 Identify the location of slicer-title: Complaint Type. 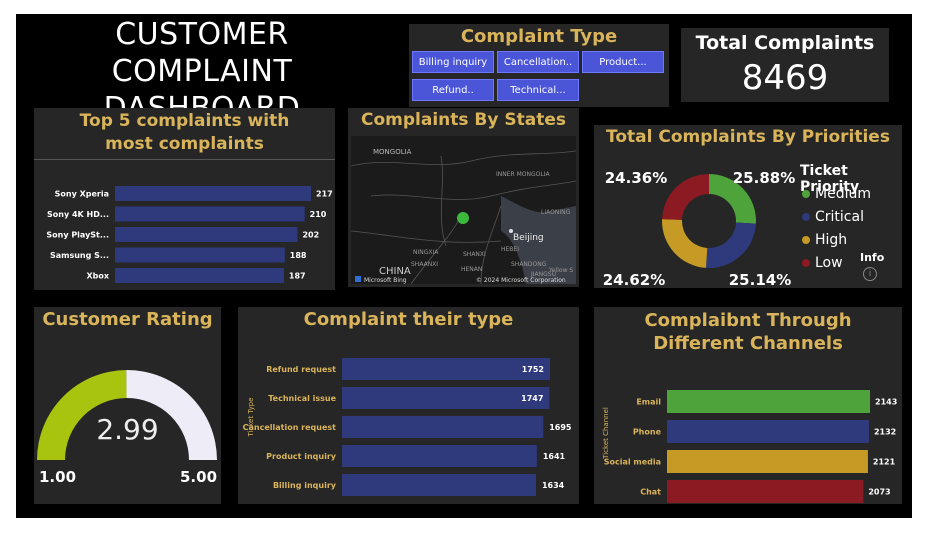
(539, 36).